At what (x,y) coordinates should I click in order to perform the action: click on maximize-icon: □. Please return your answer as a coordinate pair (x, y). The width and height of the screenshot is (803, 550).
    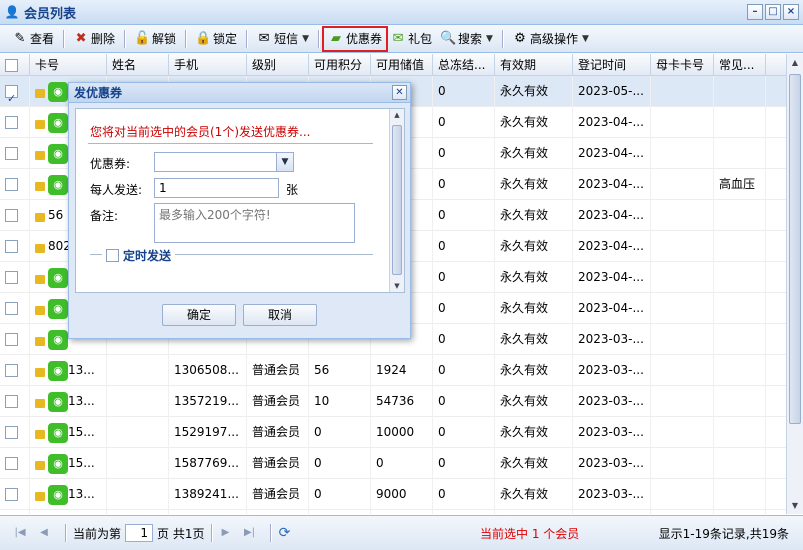
    Looking at the image, I should click on (773, 12).